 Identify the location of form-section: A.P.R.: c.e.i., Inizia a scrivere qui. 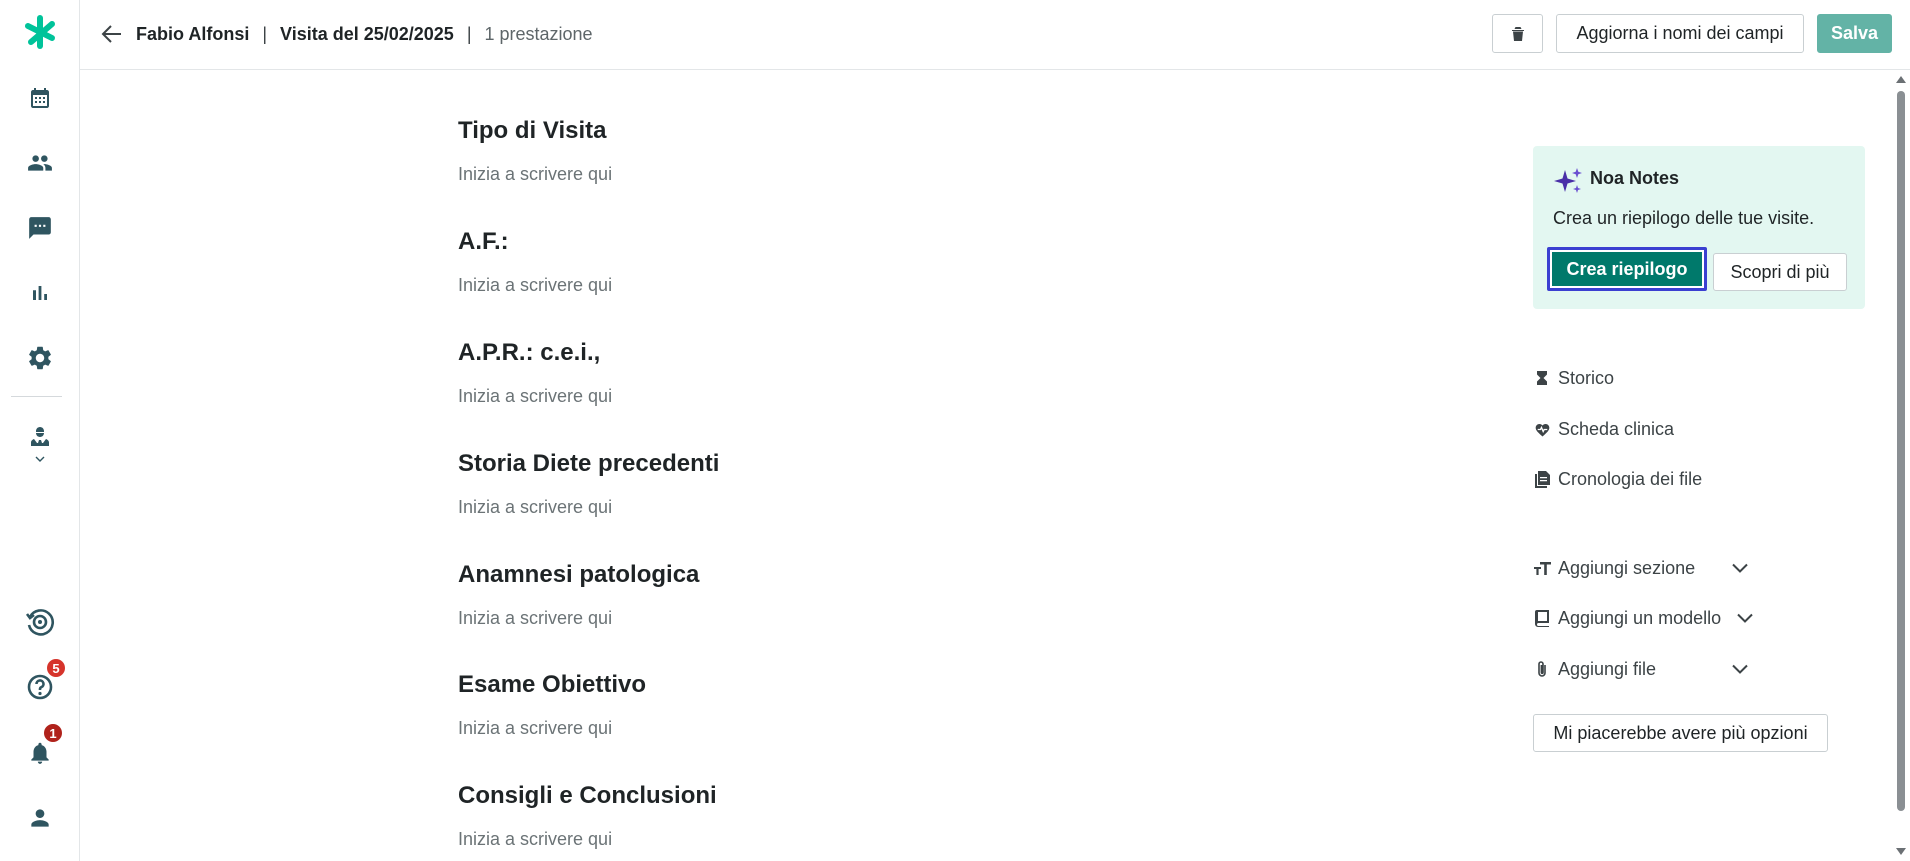
(535, 372).